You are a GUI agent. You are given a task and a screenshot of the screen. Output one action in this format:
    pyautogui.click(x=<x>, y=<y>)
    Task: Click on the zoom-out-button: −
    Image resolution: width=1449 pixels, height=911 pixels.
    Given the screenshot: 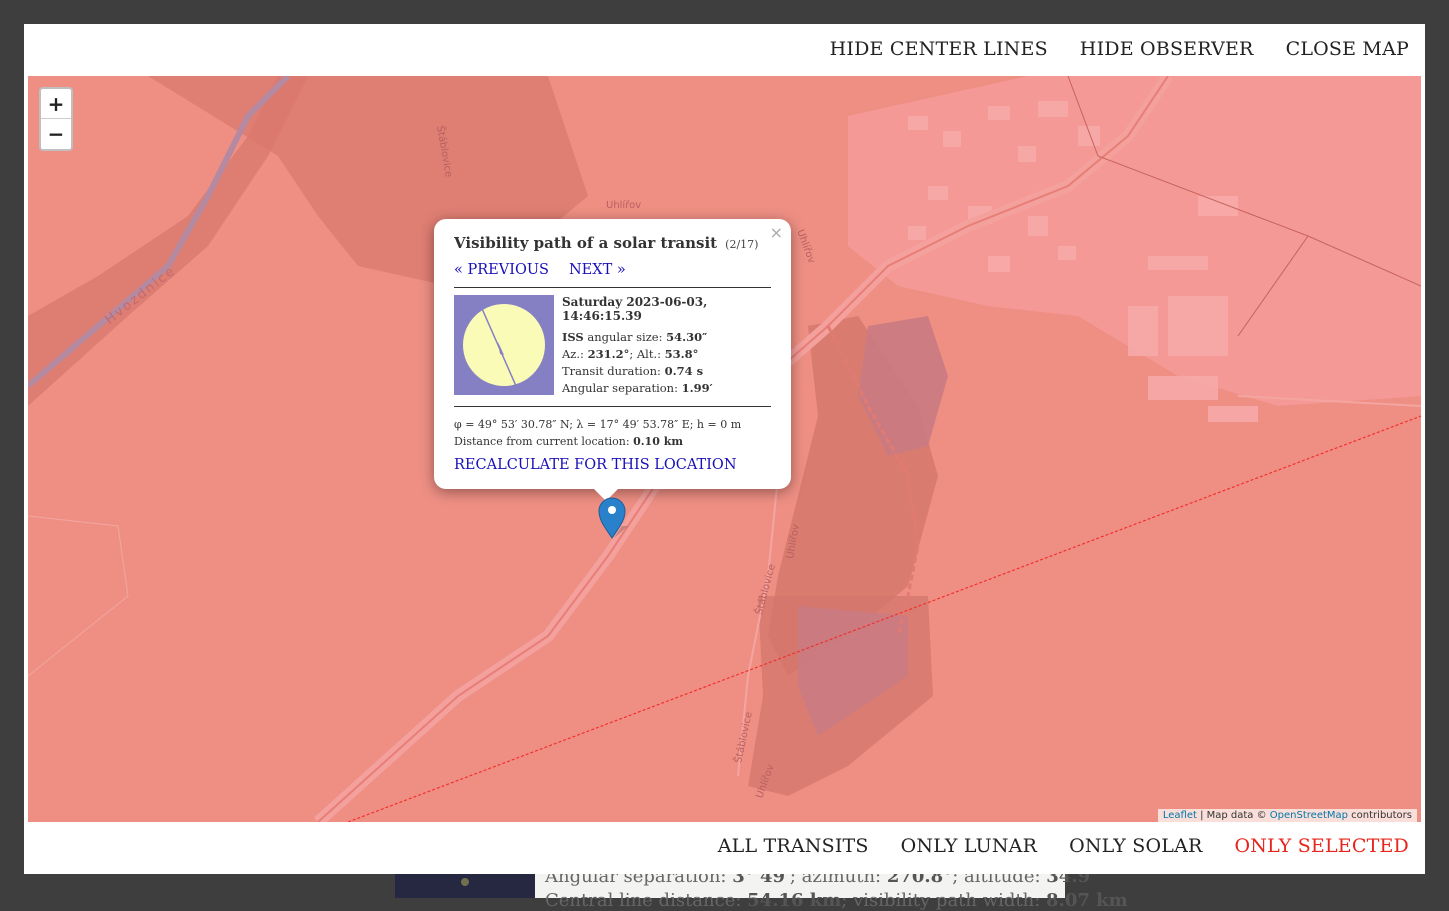 What is the action you would take?
    pyautogui.click(x=56, y=134)
    